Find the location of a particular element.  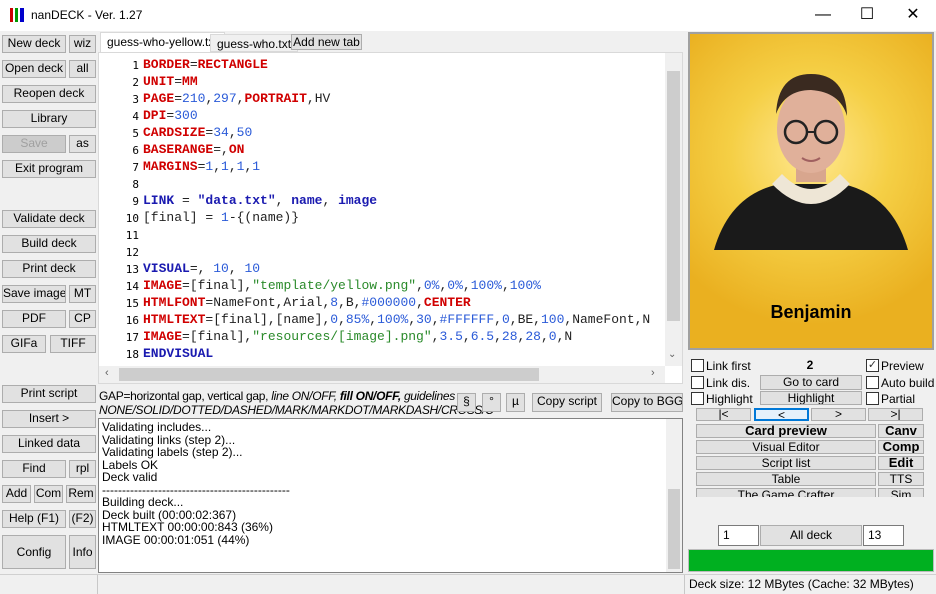

comp-button: Comp is located at coordinates (901, 447).